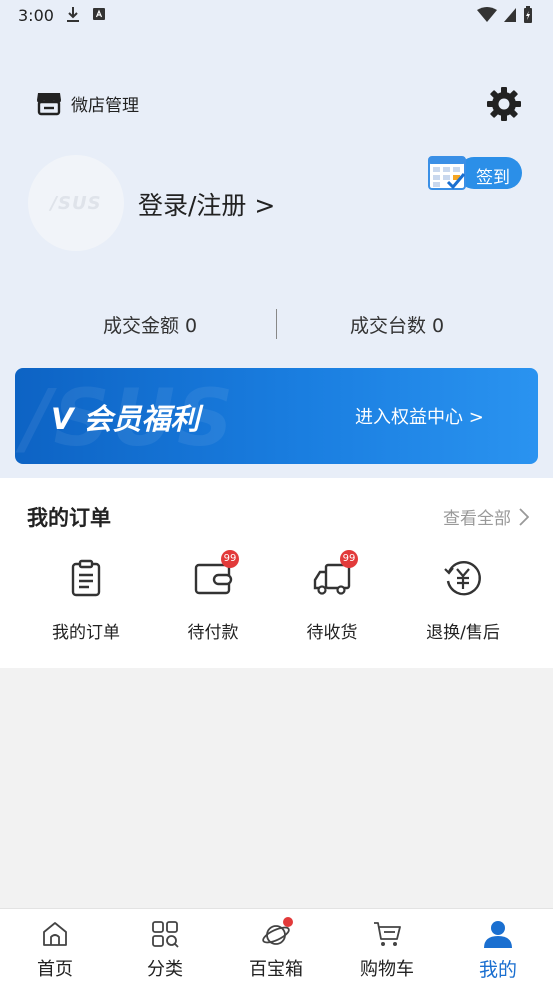 The height and width of the screenshot is (984, 553). What do you see at coordinates (332, 633) in the screenshot?
I see `order-item-label: 待收货` at bounding box center [332, 633].